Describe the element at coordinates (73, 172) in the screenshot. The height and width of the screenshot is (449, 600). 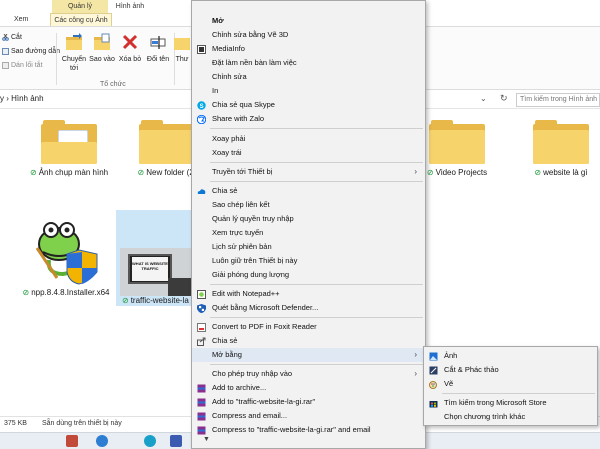
I see `file-name: Ảnh chụp màn hình` at that location.